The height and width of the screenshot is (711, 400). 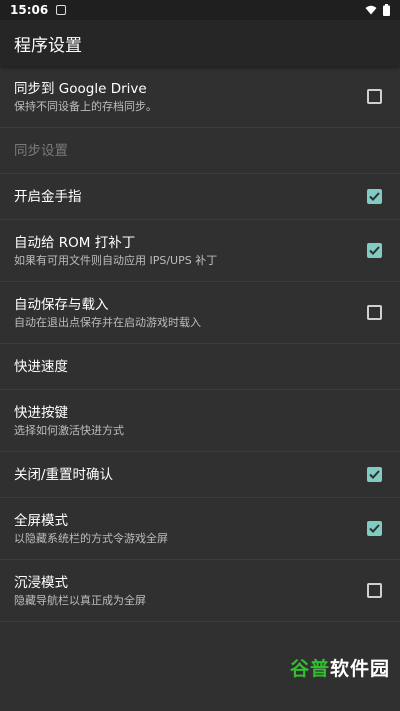 I want to click on watermark-part2: 软件园, so click(x=359, y=669).